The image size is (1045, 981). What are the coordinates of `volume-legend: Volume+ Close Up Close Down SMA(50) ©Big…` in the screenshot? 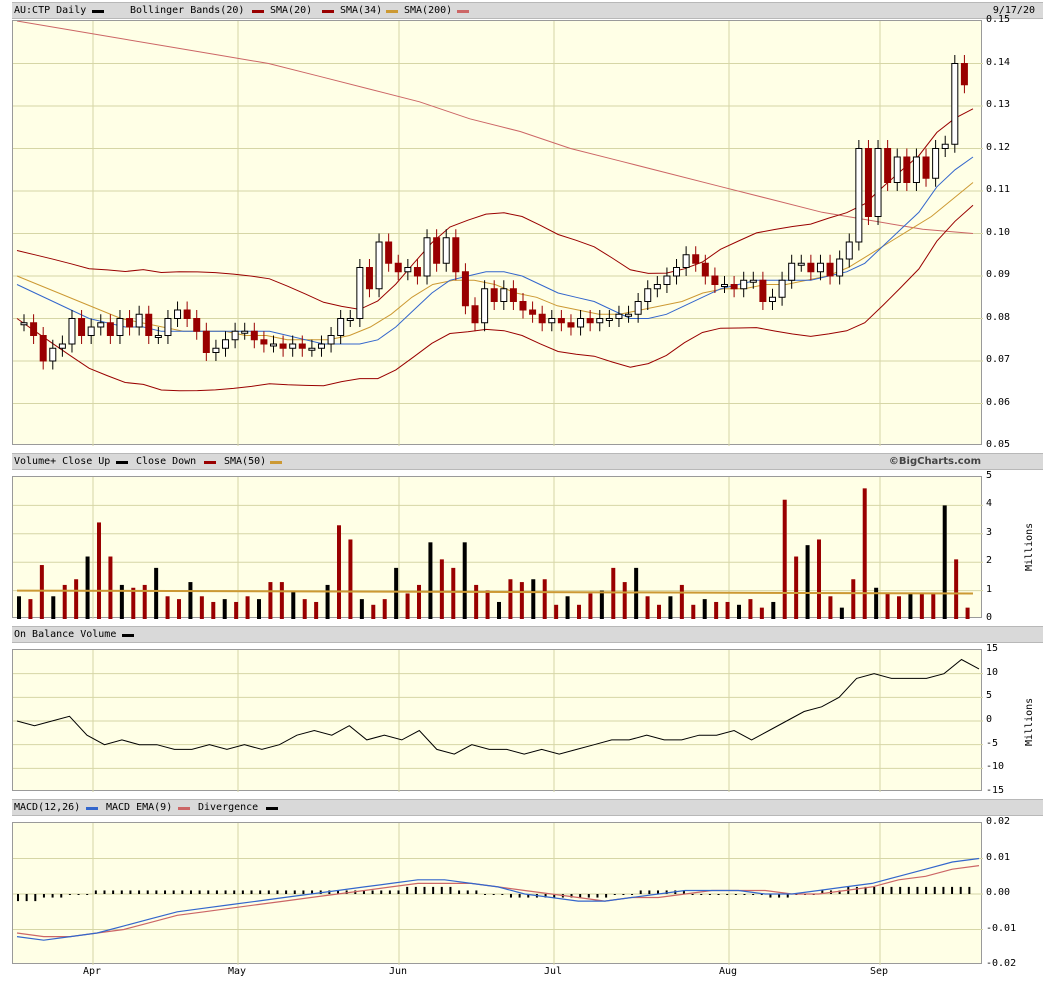 It's located at (527, 461).